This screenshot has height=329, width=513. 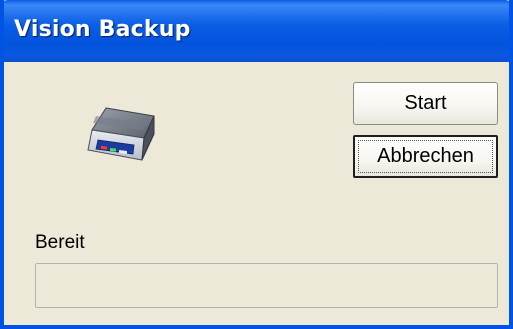 I want to click on backup-device-icon, so click(x=124, y=137).